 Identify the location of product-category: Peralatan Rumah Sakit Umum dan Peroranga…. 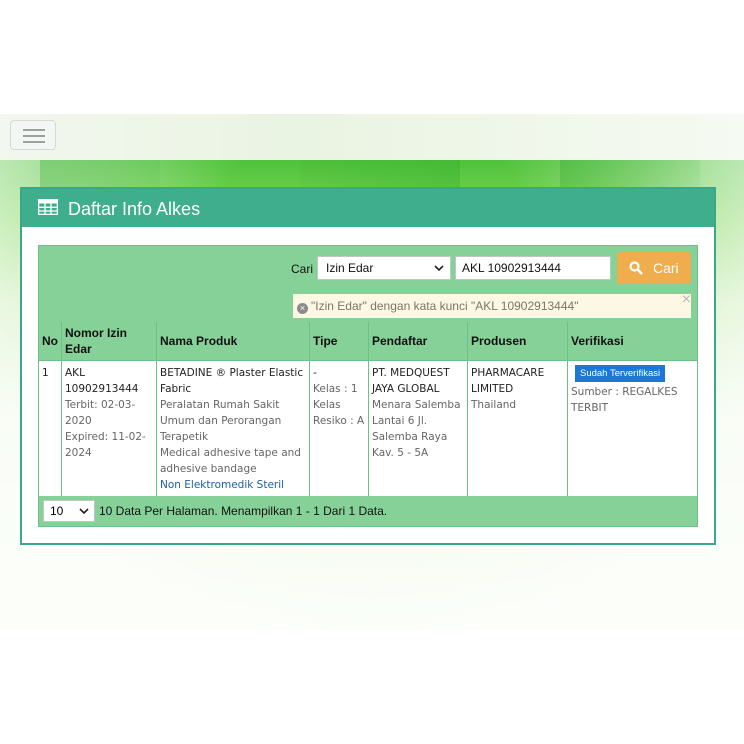
(221, 421).